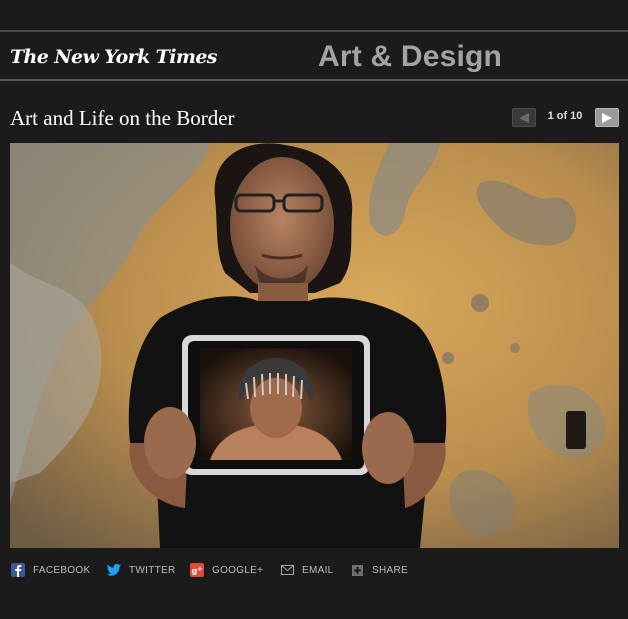 Image resolution: width=628 pixels, height=619 pixels. I want to click on masthead: The New York Times Art & Design, so click(314, 55).